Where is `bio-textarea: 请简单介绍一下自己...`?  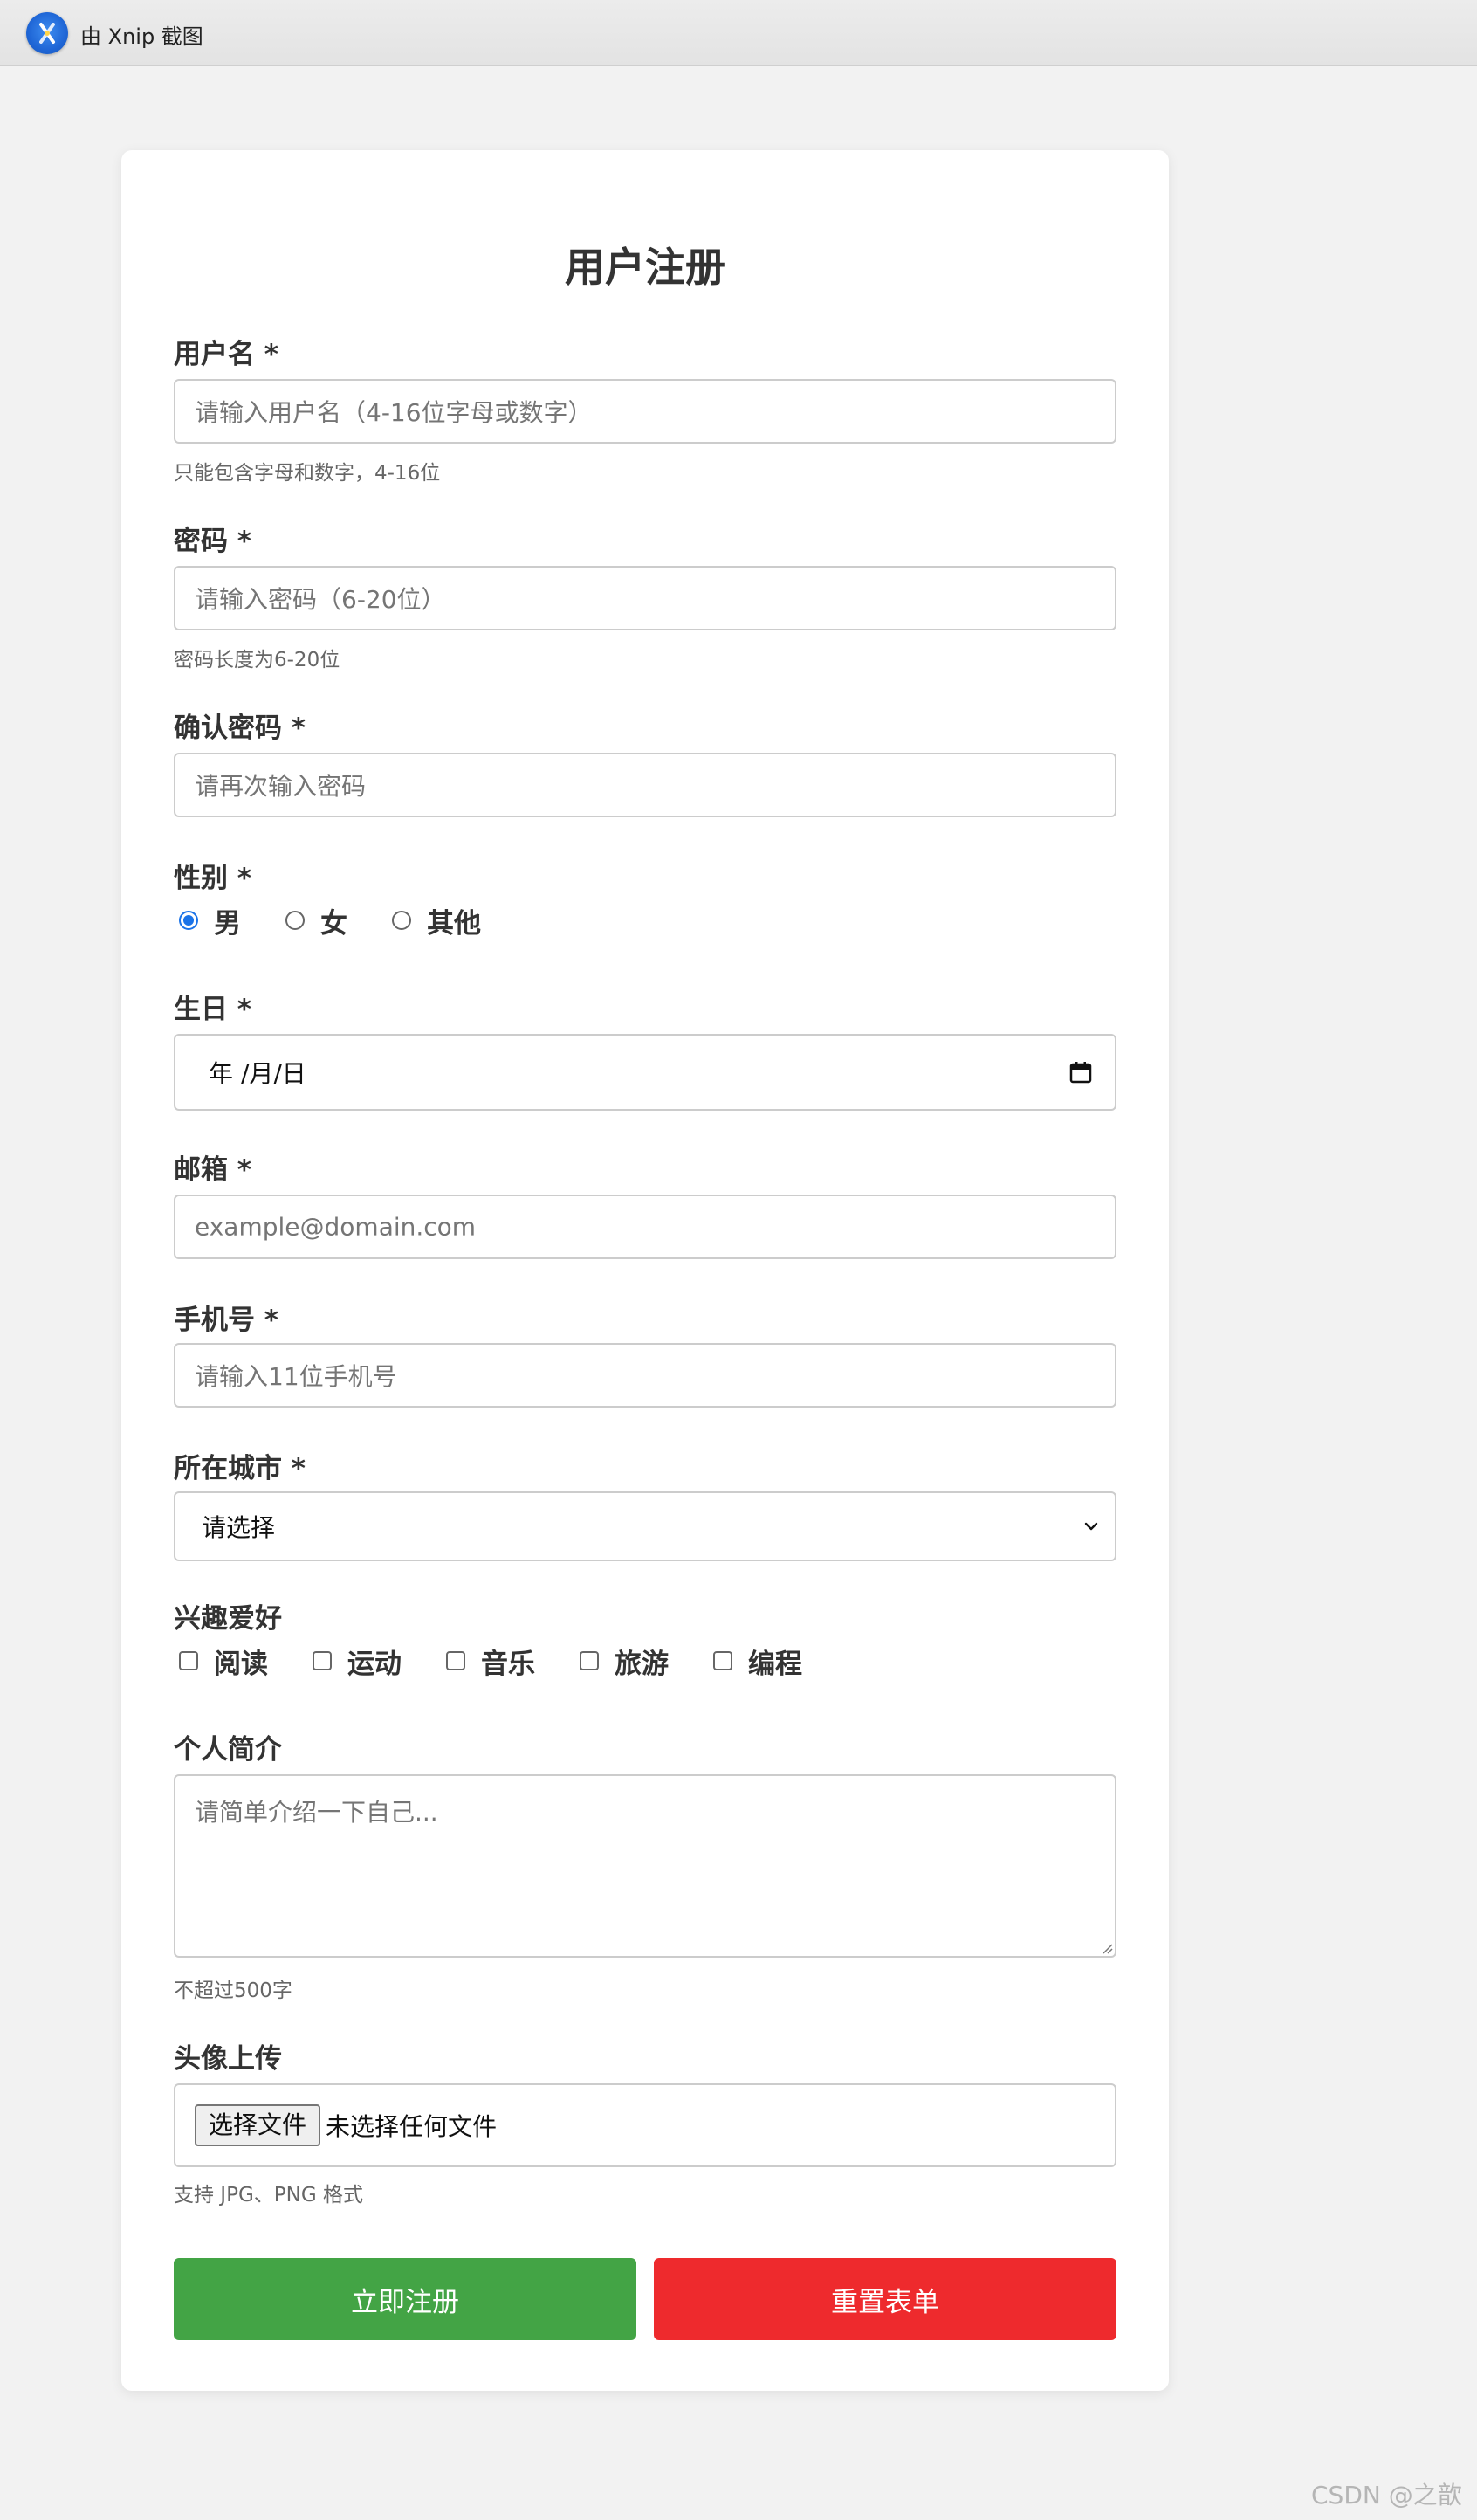
bio-textarea: 请简单介绍一下自己... is located at coordinates (645, 1866).